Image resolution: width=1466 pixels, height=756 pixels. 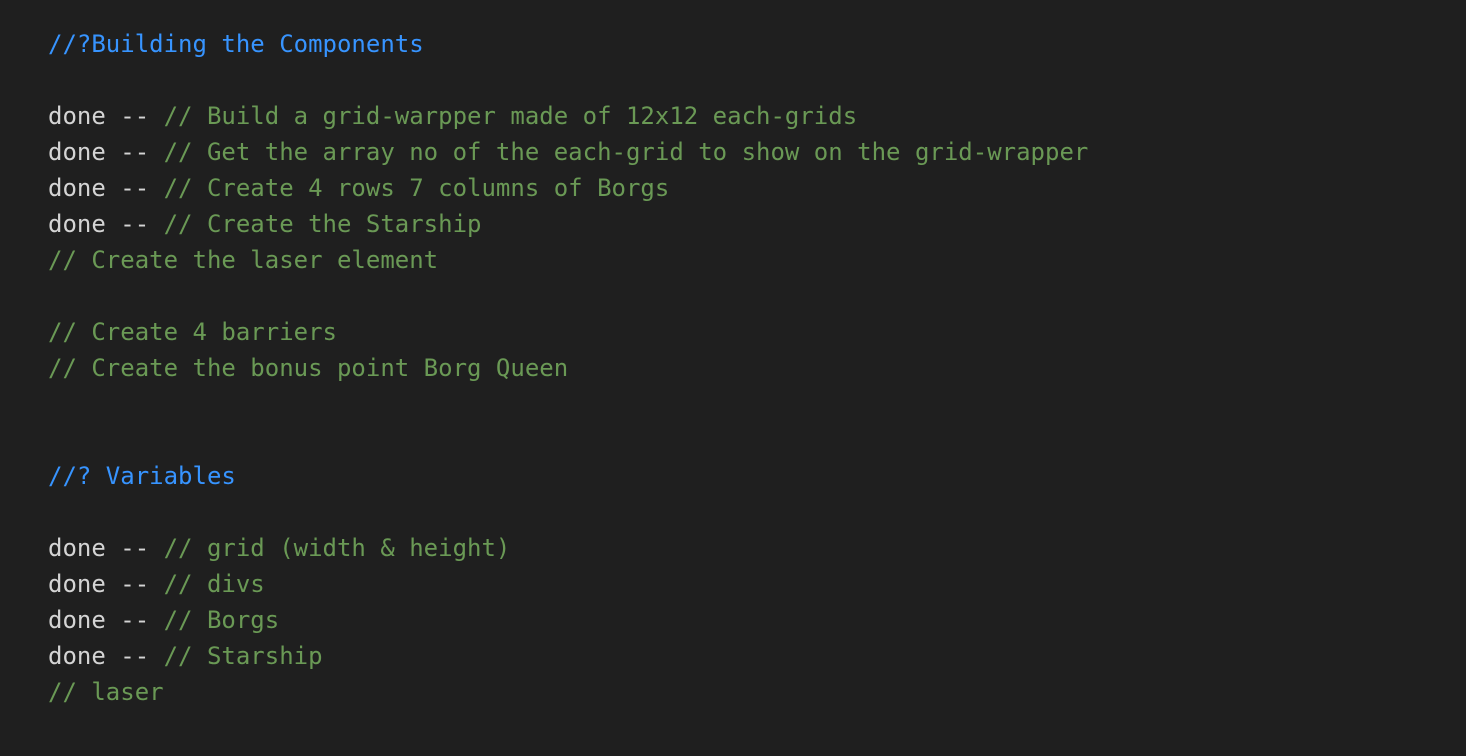 What do you see at coordinates (757, 476) in the screenshot?
I see `code-line-13: //? Variables` at bounding box center [757, 476].